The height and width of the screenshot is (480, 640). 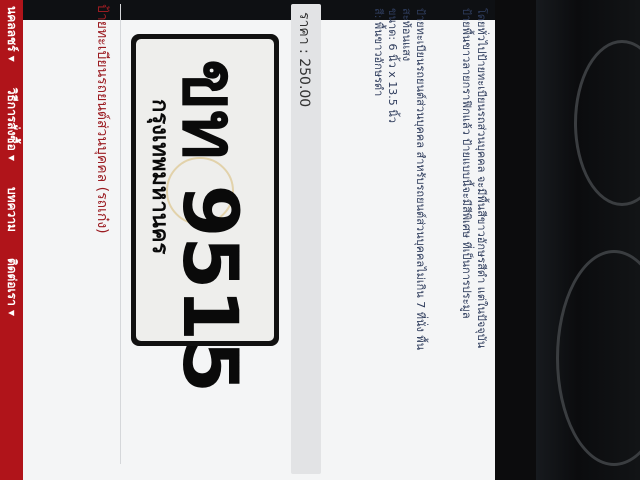 What do you see at coordinates (11, 34) in the screenshot?
I see `nav-item: นคลลชร์ ▾` at bounding box center [11, 34].